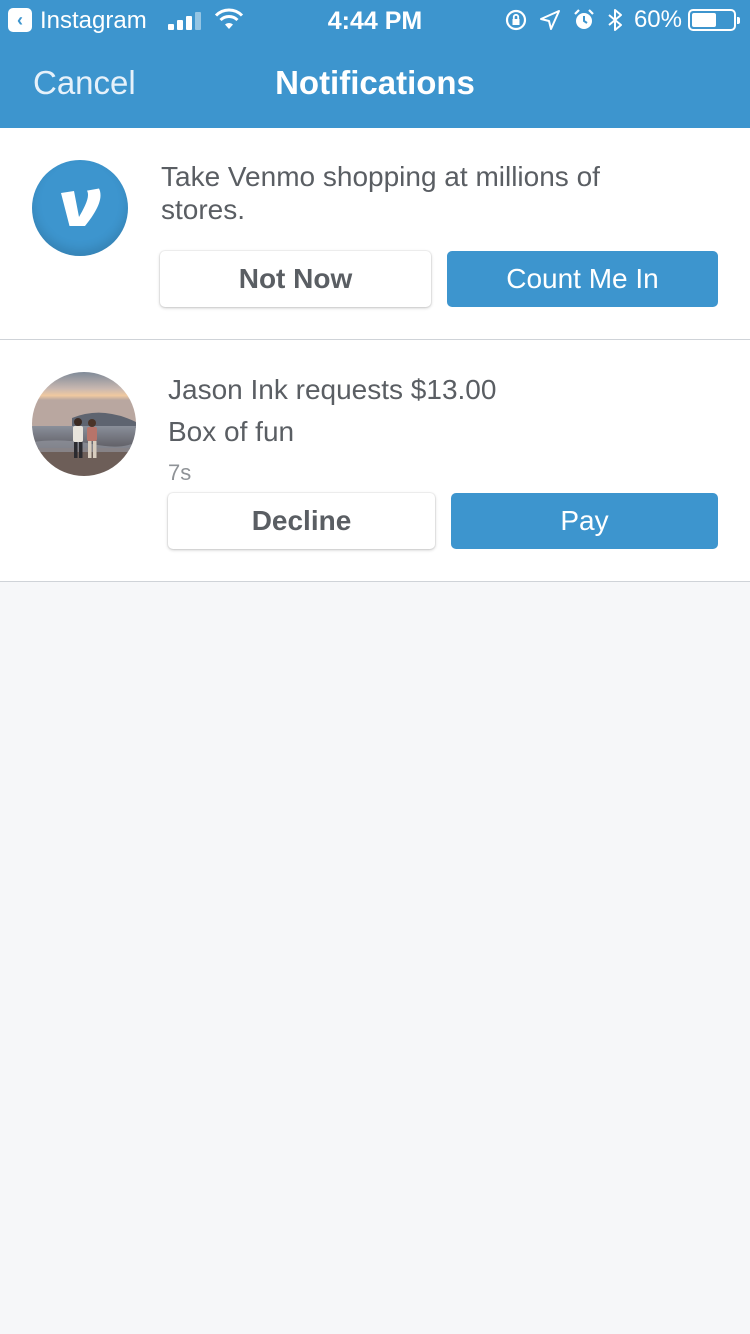 The image size is (750, 1334). What do you see at coordinates (738, 20) in the screenshot?
I see `battery-nub` at bounding box center [738, 20].